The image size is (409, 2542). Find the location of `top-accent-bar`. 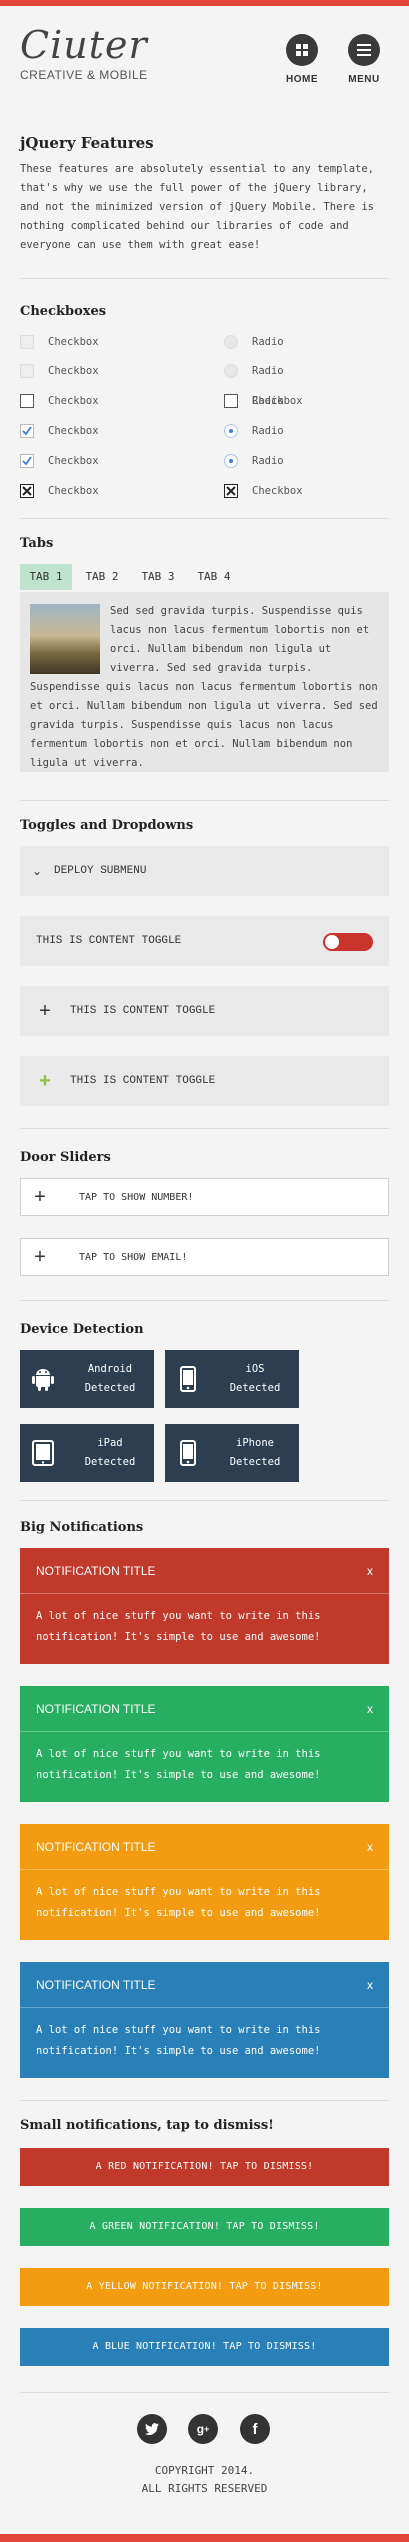

top-accent-bar is located at coordinates (204, 3).